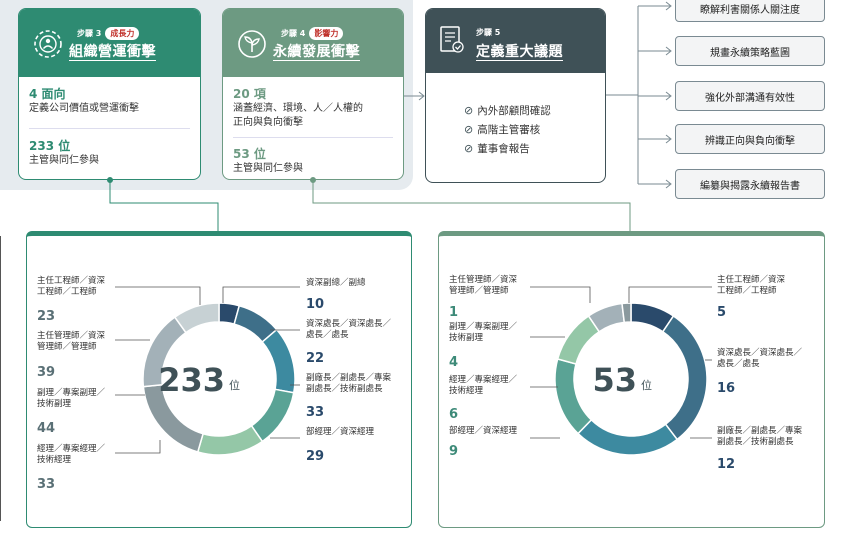 The height and width of the screenshot is (541, 849). What do you see at coordinates (453, 414) in the screenshot?
I see `slice-value: 6` at bounding box center [453, 414].